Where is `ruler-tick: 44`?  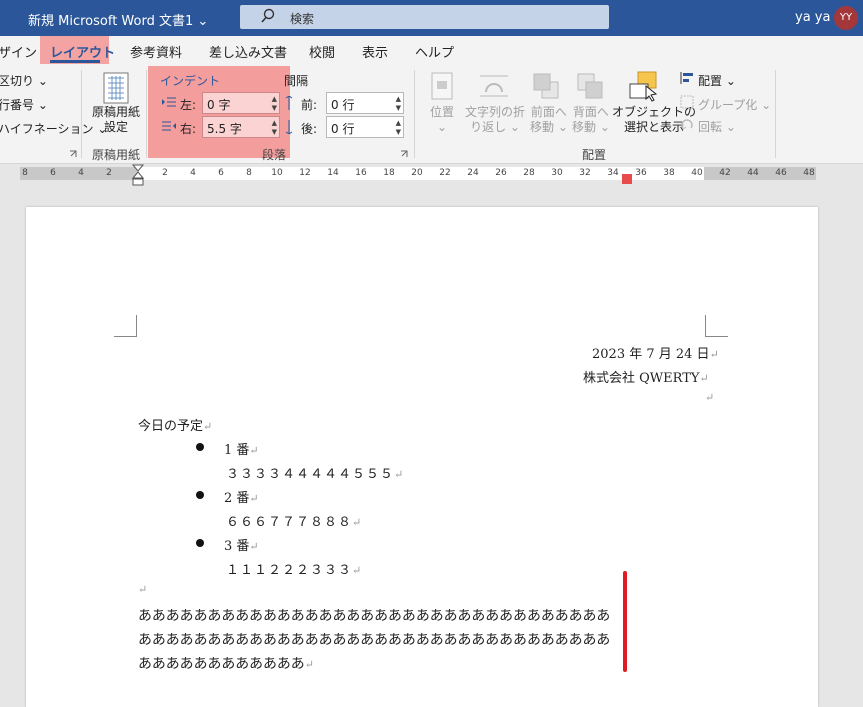 ruler-tick: 44 is located at coordinates (753, 173).